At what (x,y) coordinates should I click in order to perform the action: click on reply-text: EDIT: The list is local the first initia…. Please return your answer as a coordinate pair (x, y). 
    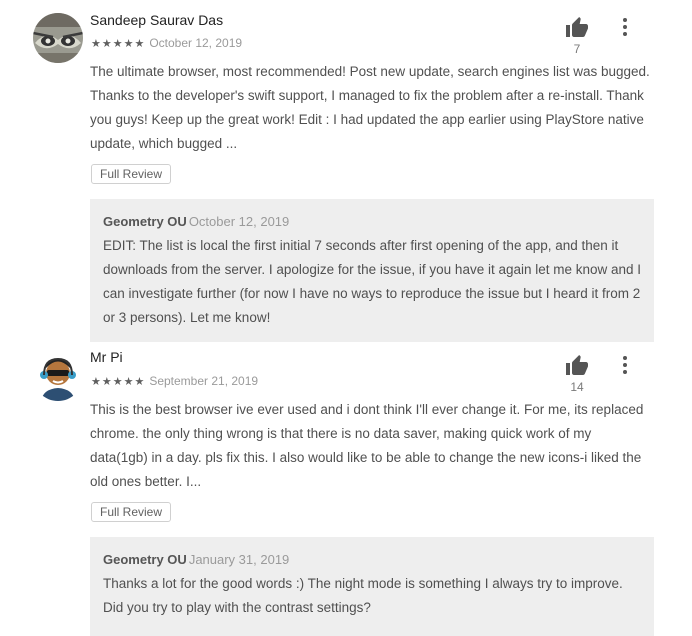
    Looking at the image, I should click on (372, 281).